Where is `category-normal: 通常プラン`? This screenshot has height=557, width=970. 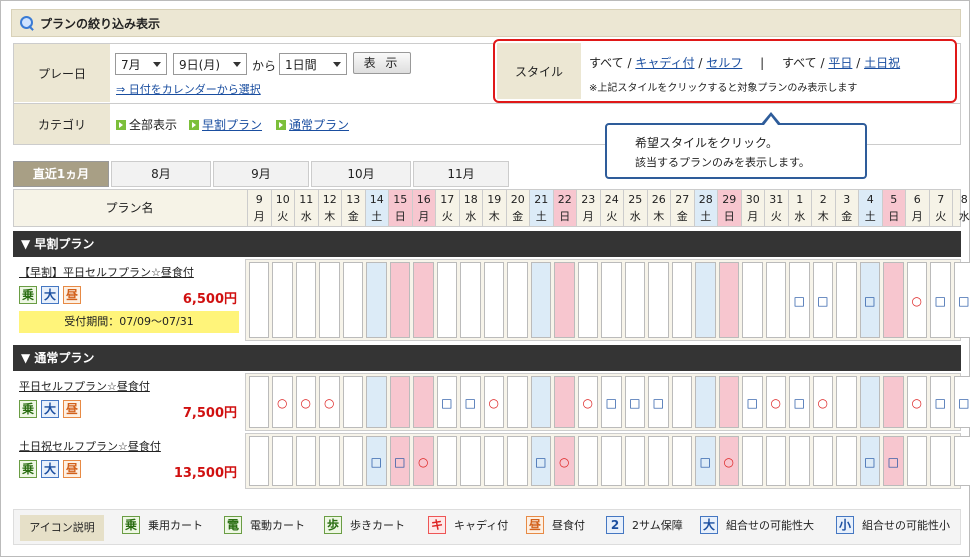
category-normal: 通常プラン is located at coordinates (312, 124).